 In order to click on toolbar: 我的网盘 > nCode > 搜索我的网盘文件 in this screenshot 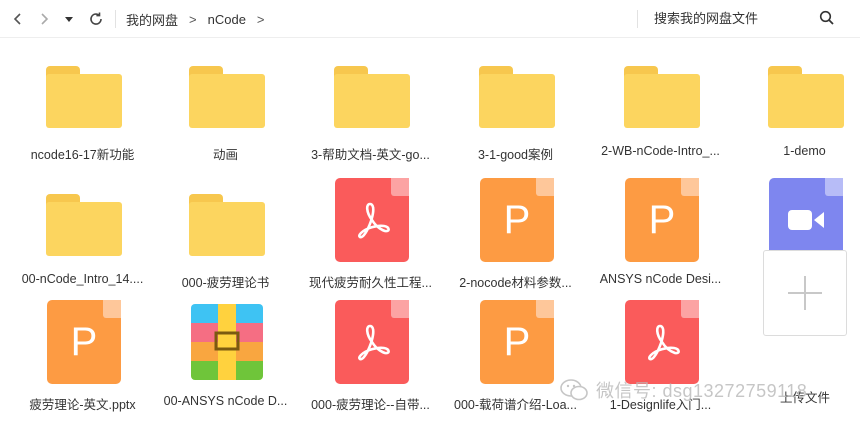, I will do `click(430, 19)`.